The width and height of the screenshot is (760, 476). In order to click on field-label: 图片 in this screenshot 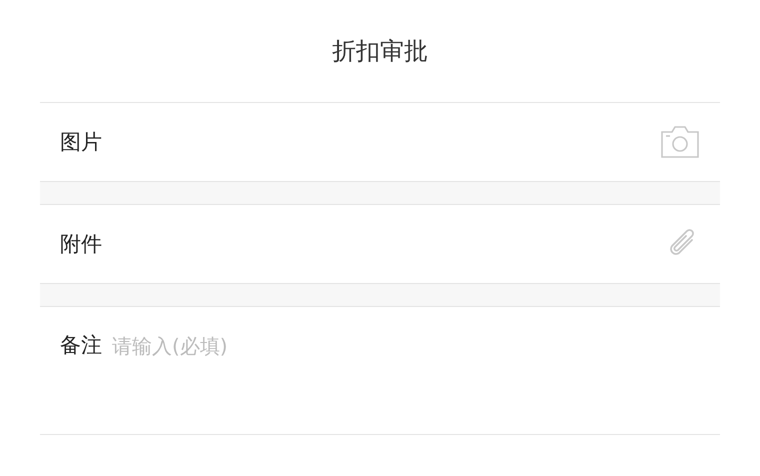, I will do `click(81, 142)`.